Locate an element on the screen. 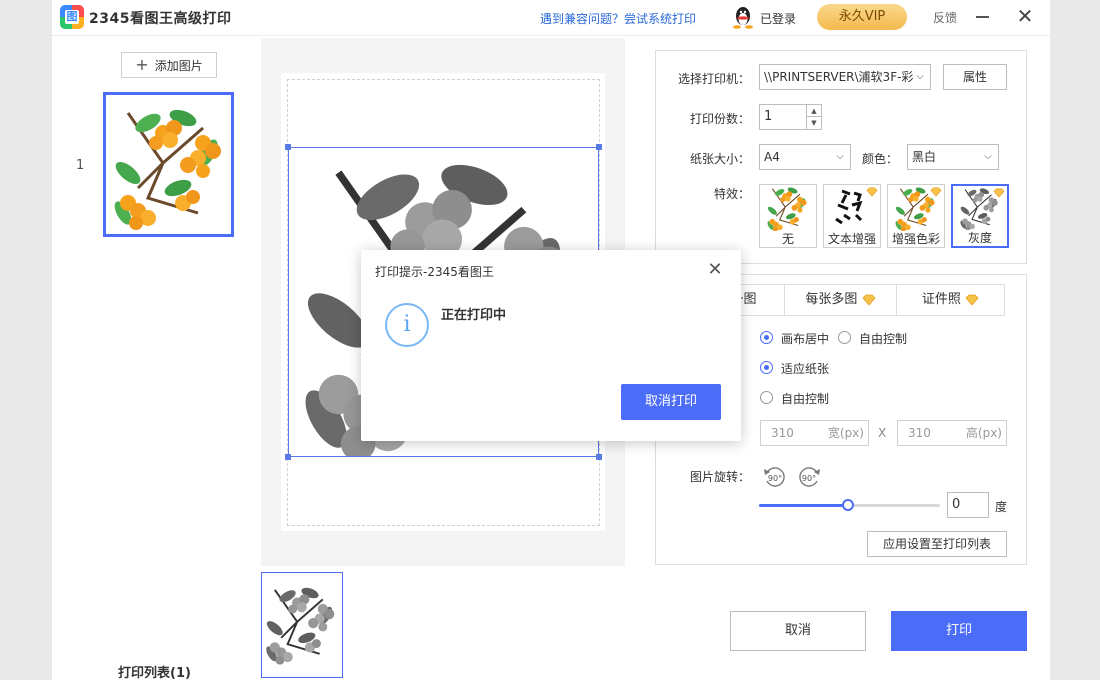  loquat-color-image is located at coordinates (166, 168).